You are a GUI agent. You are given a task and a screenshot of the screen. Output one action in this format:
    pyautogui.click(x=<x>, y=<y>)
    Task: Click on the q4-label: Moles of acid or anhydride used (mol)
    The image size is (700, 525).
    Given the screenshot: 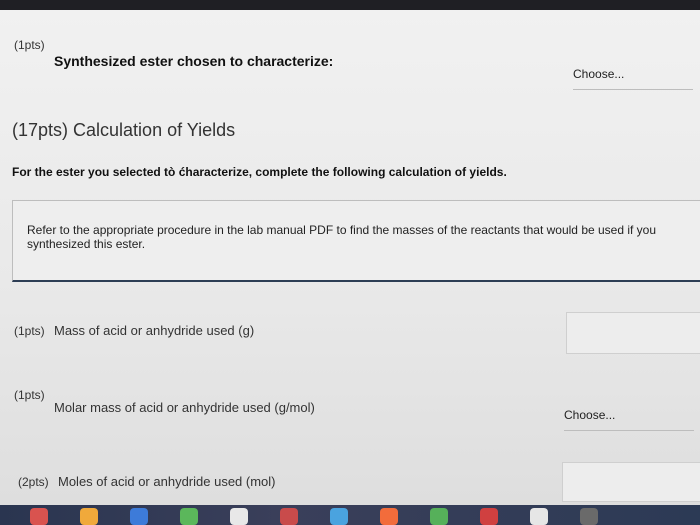 What is the action you would take?
    pyautogui.click(x=167, y=481)
    